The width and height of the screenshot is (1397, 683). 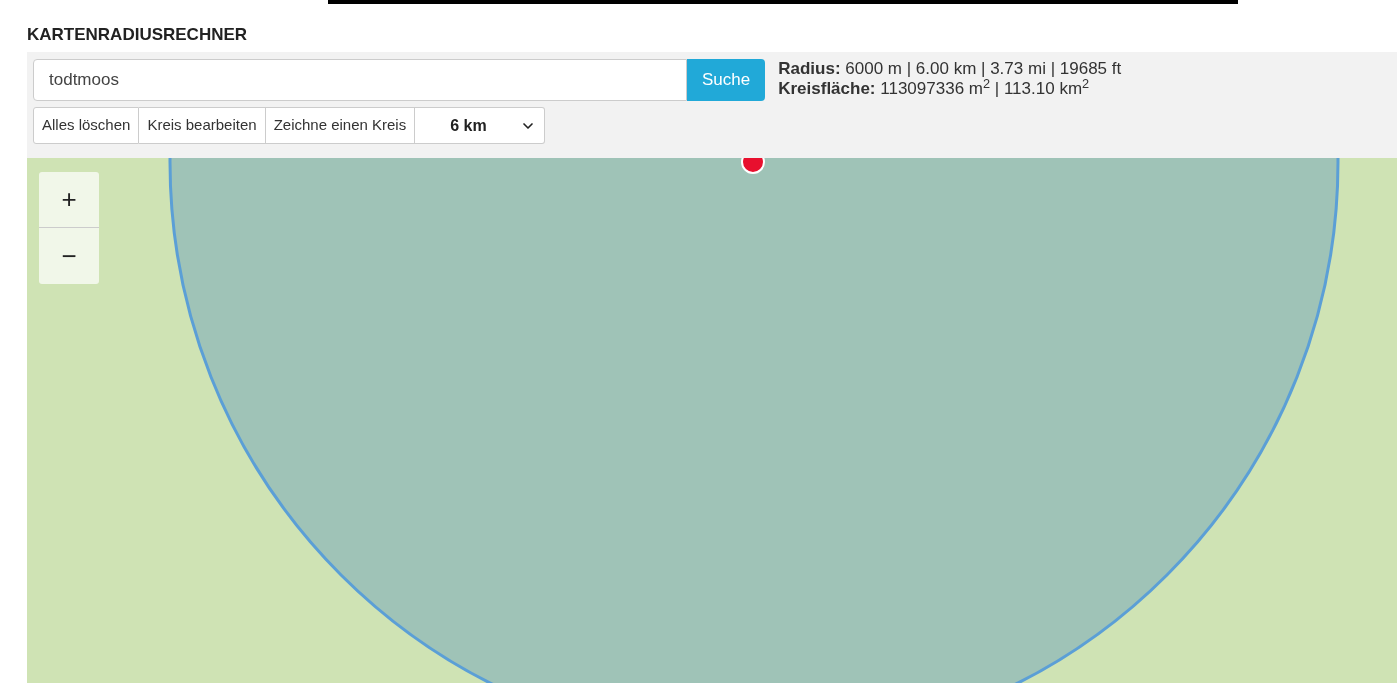 I want to click on zoom-out-button: −, so click(x=69, y=256).